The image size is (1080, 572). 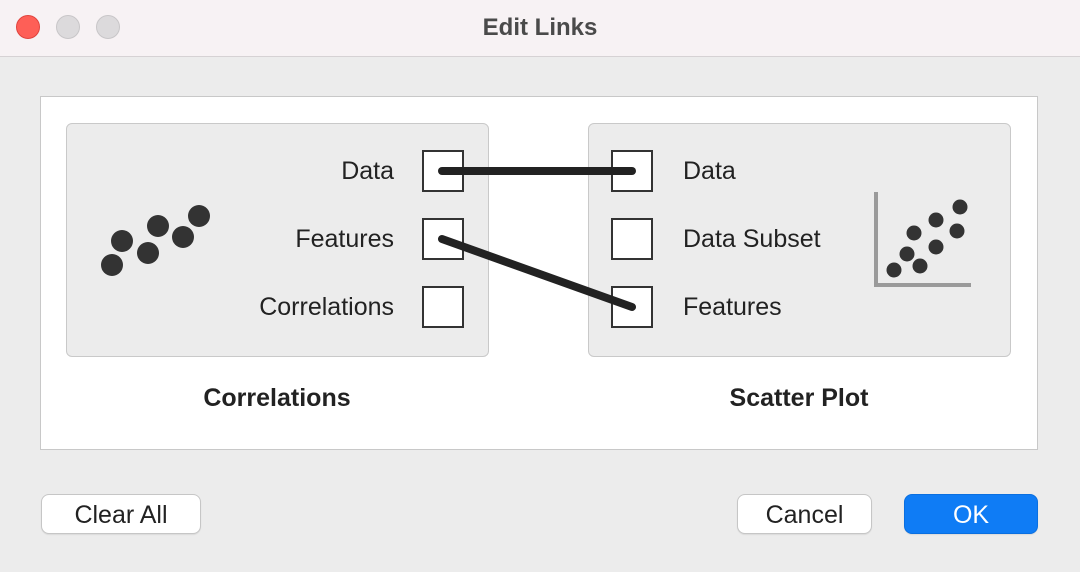 I want to click on title-bar: Edit Links, so click(x=540, y=28).